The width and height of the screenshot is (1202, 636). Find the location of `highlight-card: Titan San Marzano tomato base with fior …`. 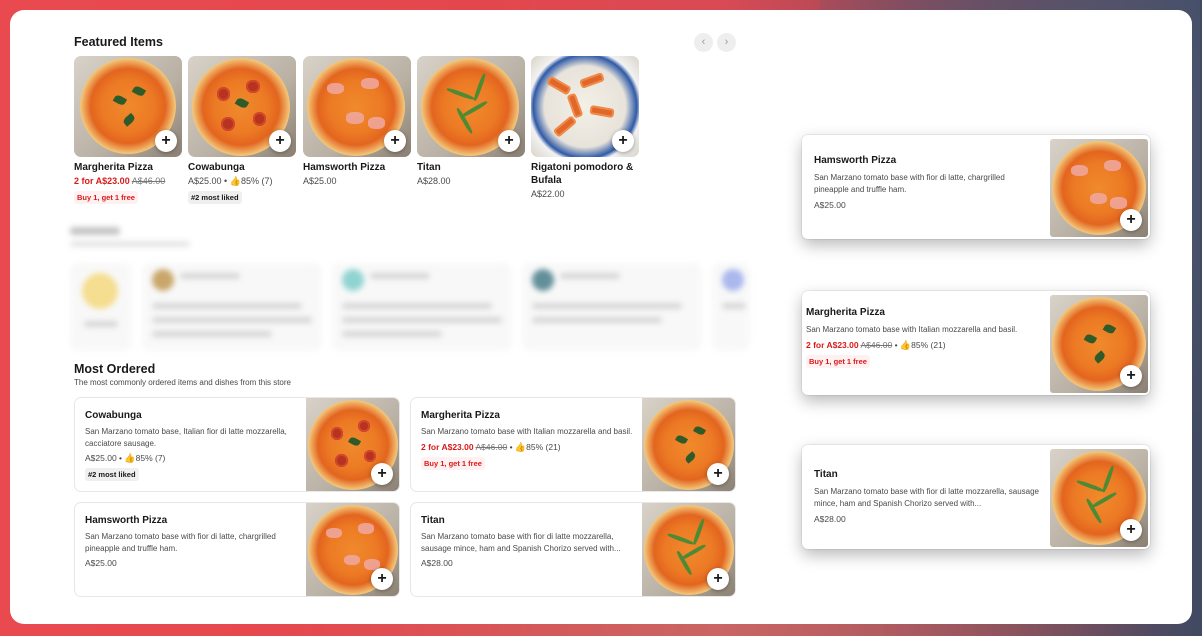

highlight-card: Titan San Marzano tomato base with fior … is located at coordinates (976, 497).